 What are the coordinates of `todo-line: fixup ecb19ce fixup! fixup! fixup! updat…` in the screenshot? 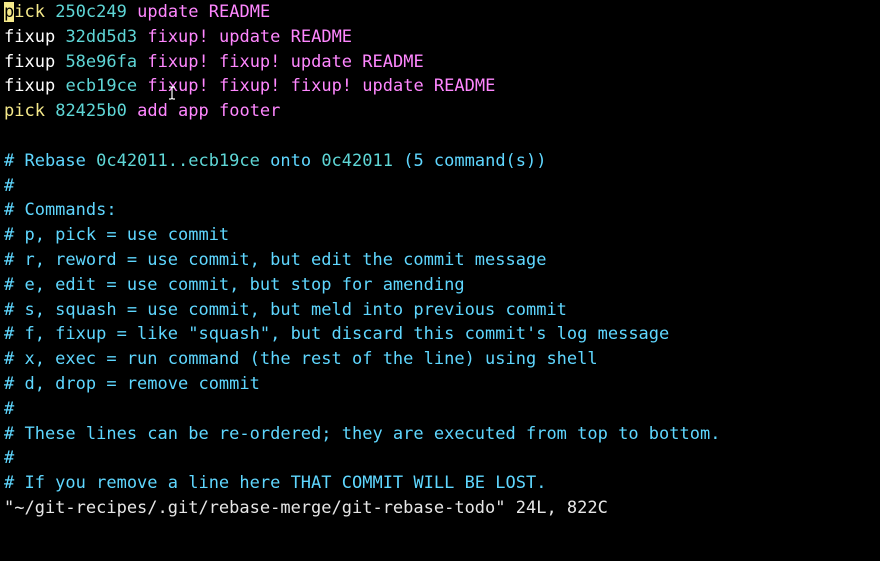 It's located at (440, 86).